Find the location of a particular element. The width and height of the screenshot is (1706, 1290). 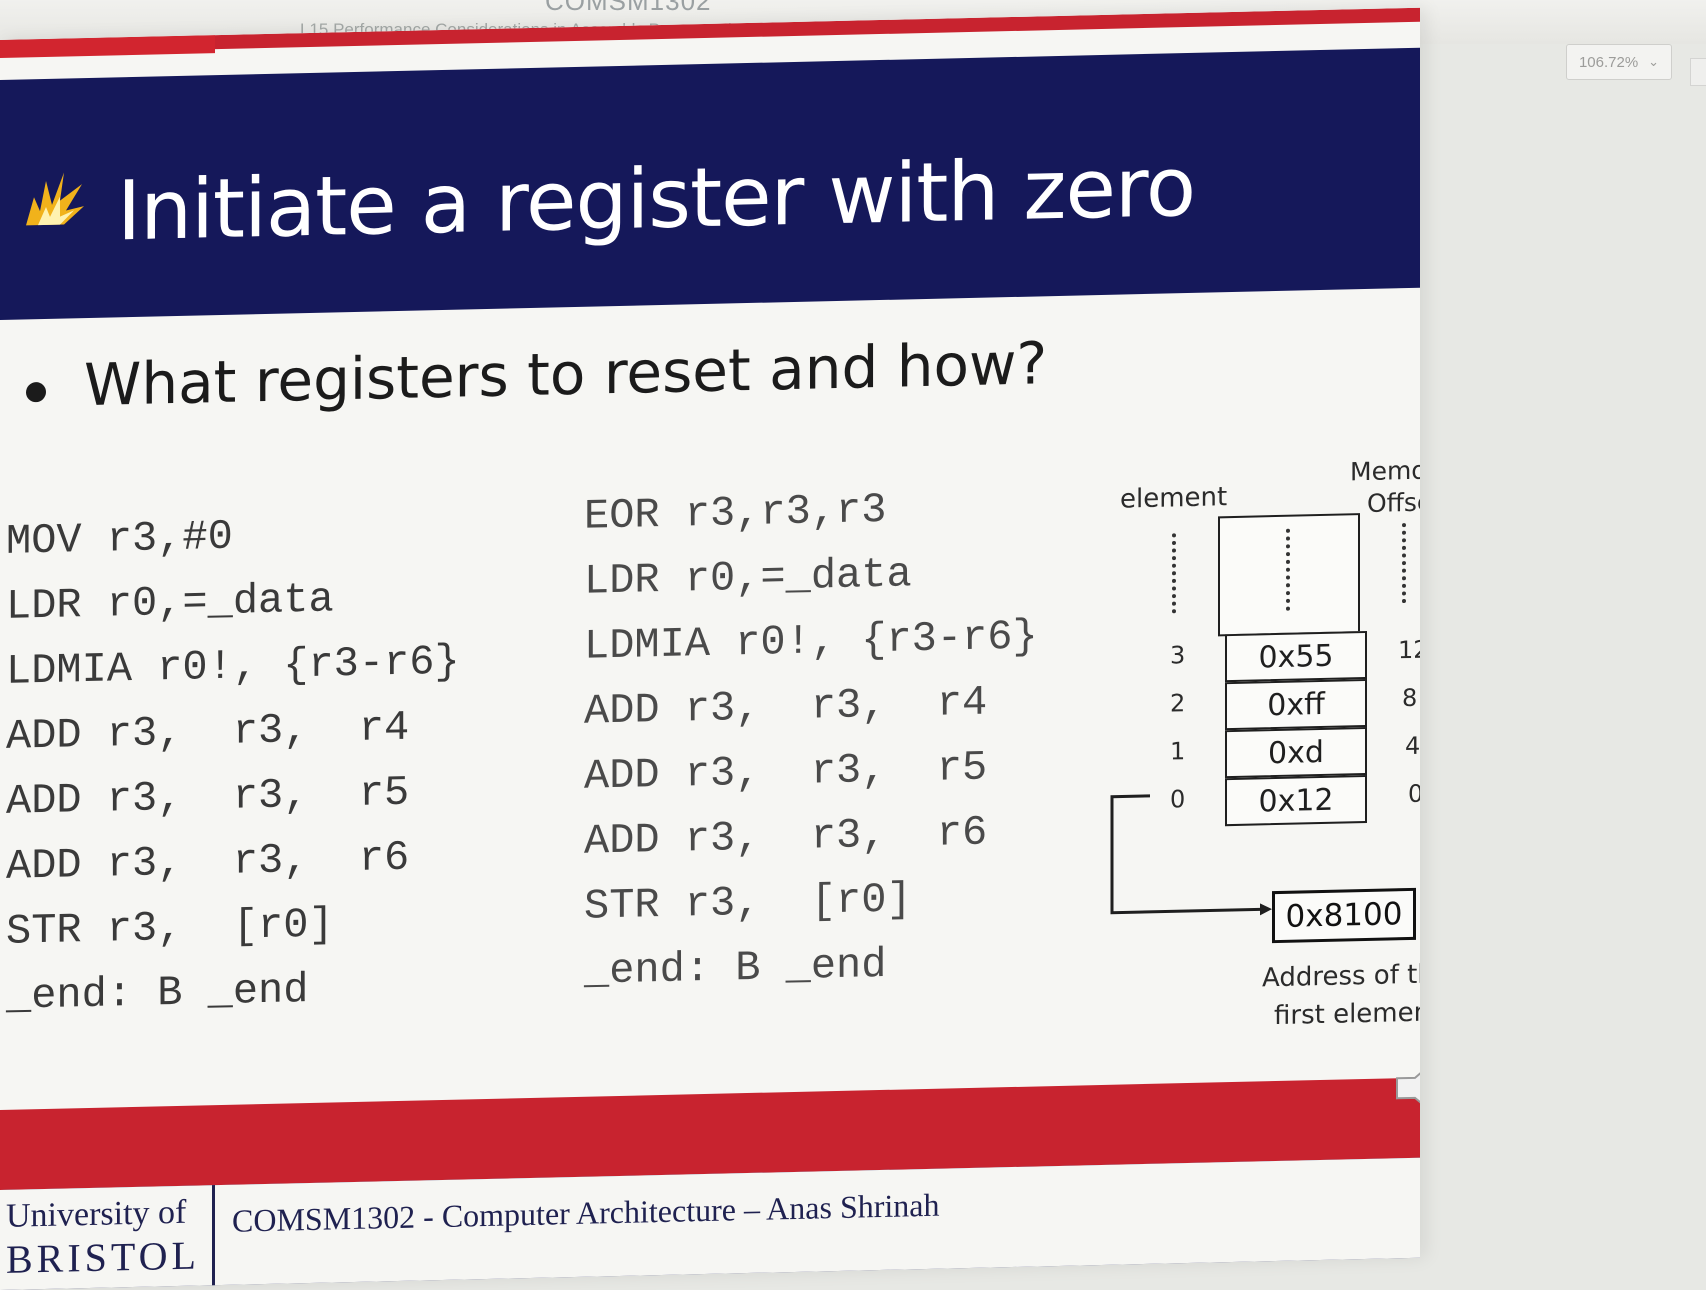

address-caption-2: first element is located at coordinates (1347, 1014).